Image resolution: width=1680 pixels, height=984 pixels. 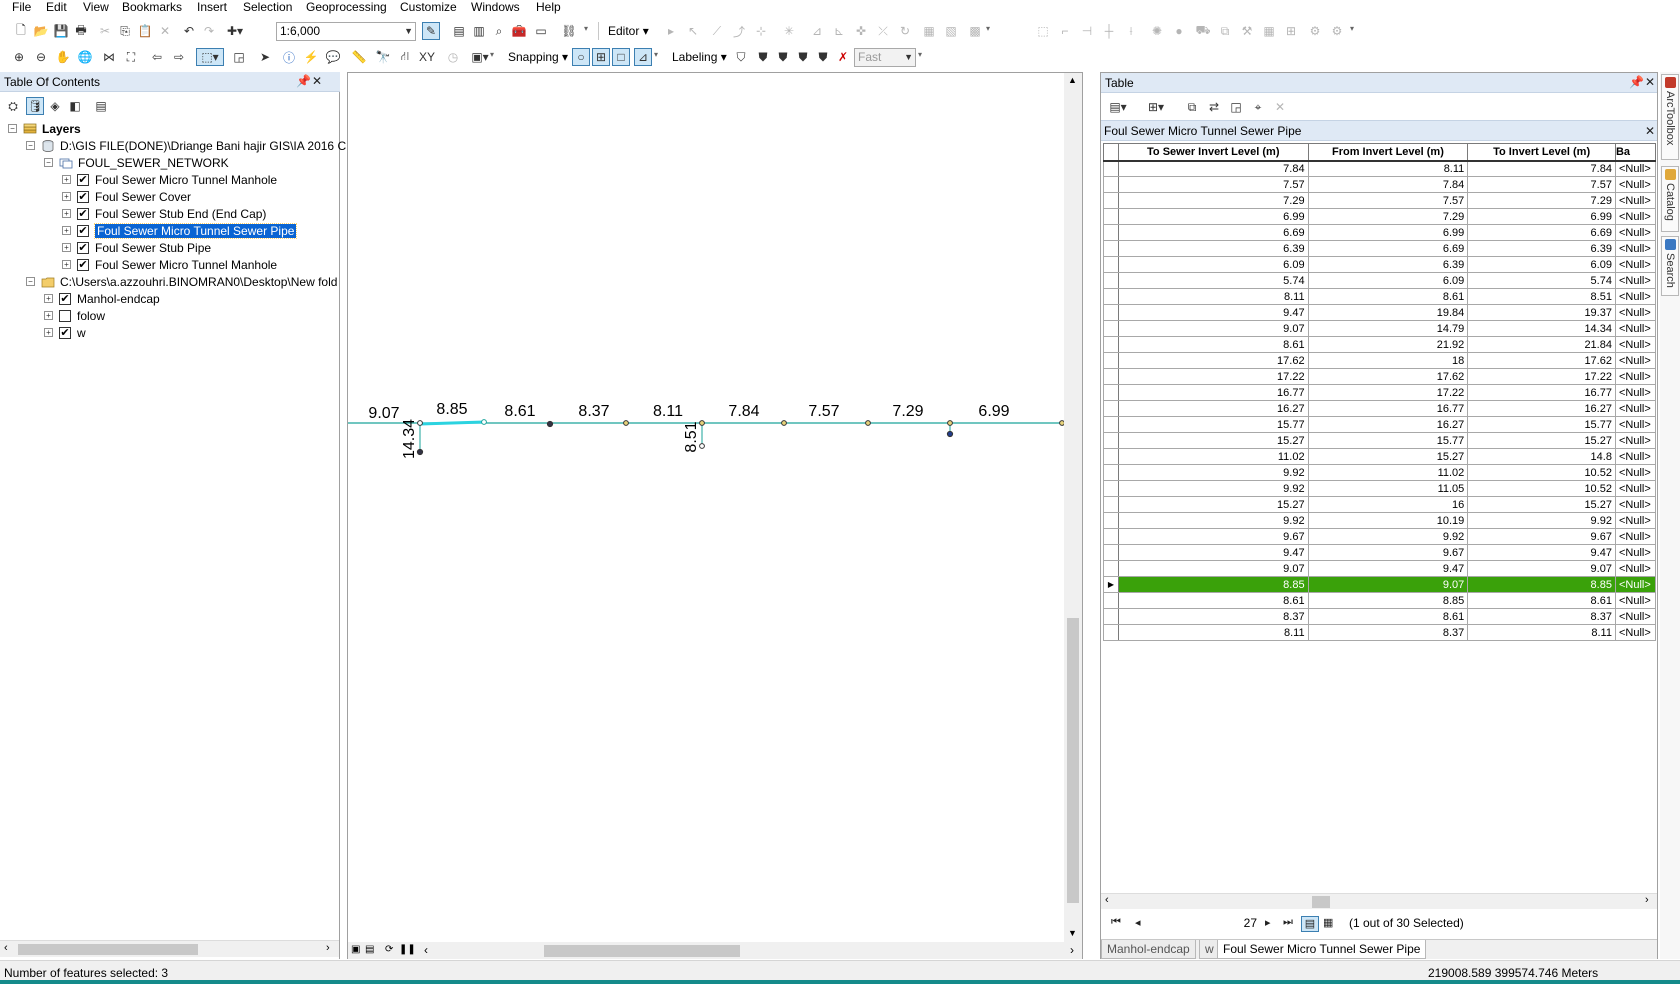 What do you see at coordinates (145, 31) in the screenshot?
I see `paste-icon: 📋` at bounding box center [145, 31].